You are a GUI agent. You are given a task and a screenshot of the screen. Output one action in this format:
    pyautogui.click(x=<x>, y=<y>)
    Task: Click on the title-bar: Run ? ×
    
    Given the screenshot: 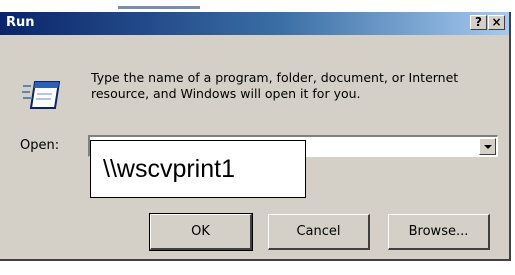 What is the action you would take?
    pyautogui.click(x=254, y=23)
    